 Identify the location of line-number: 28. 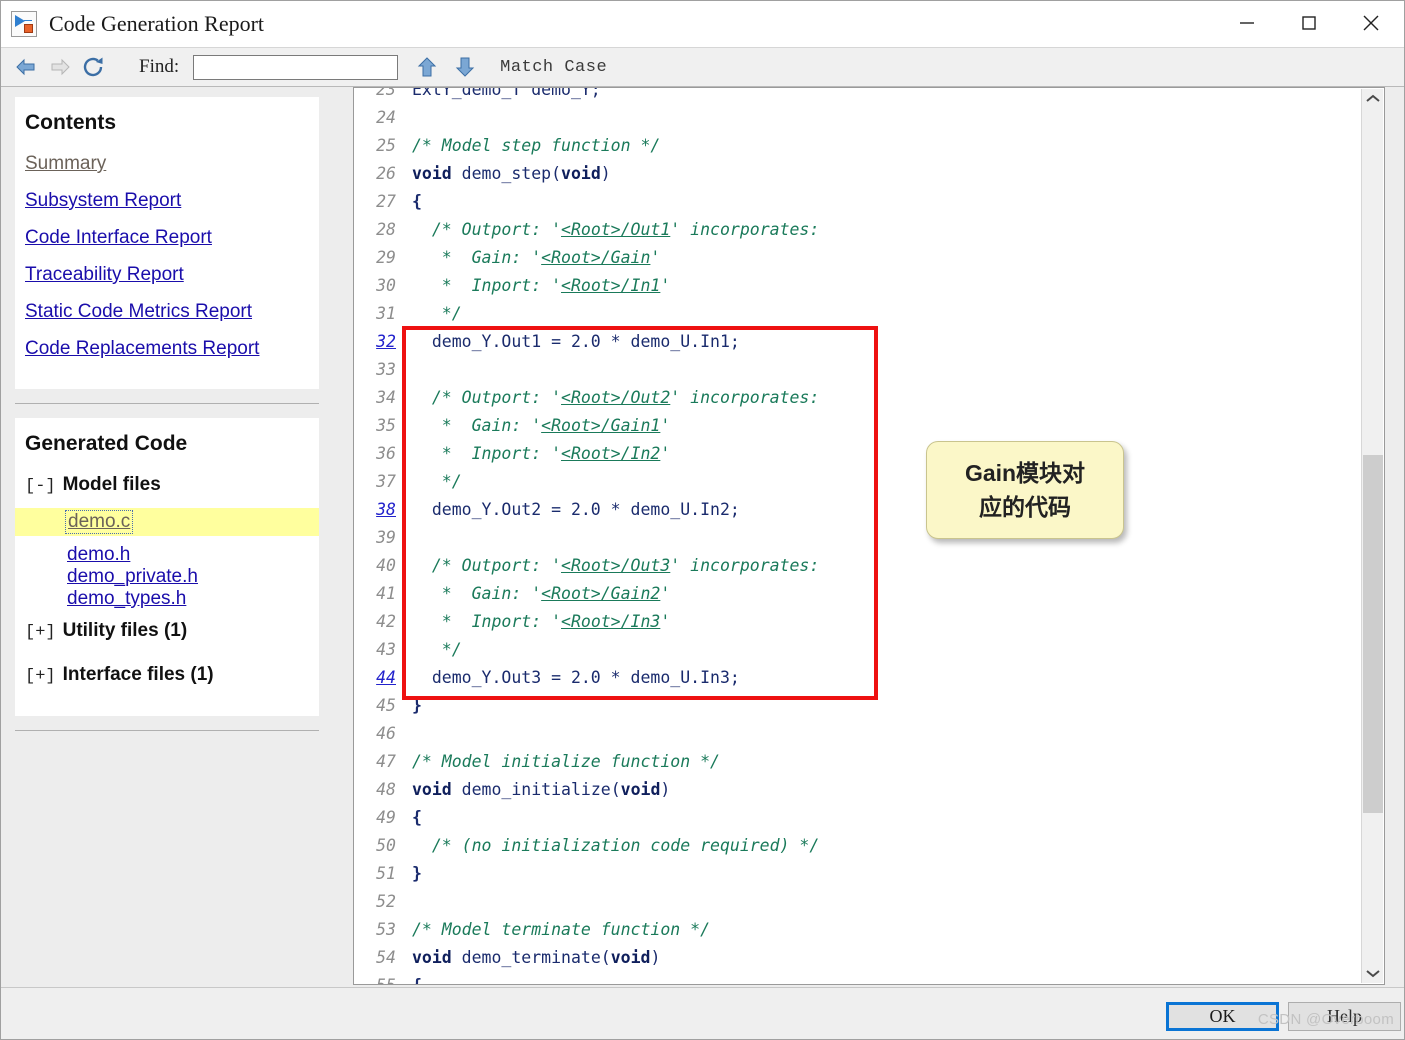
(386, 229).